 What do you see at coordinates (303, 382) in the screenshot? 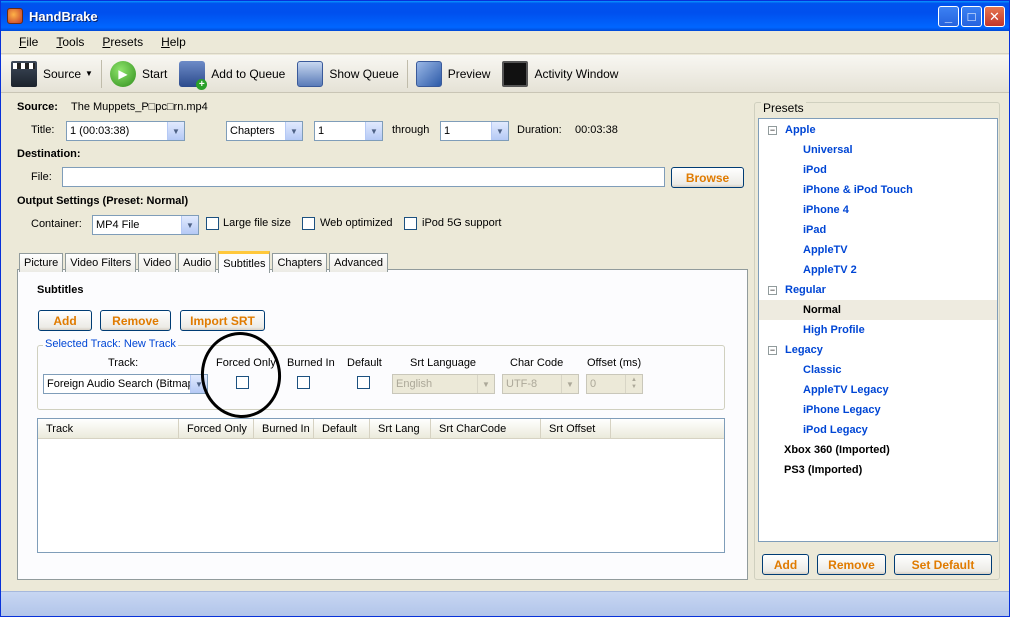
I see `burned-in-checkbox` at bounding box center [303, 382].